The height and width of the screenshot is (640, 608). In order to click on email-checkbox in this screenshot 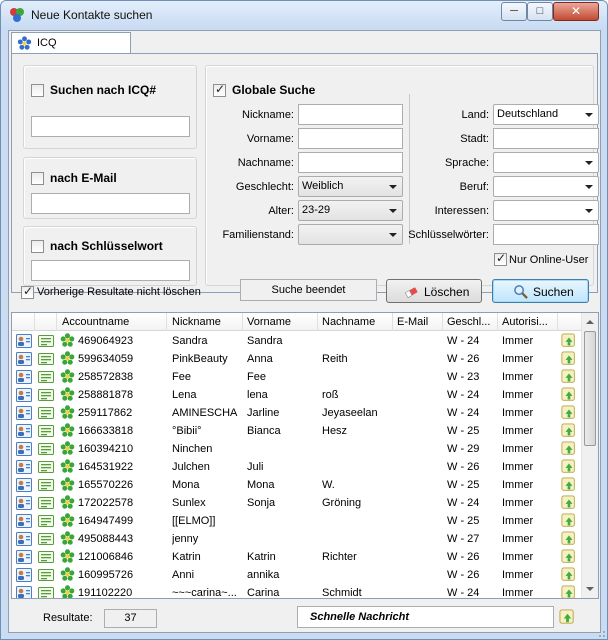, I will do `click(37, 178)`.